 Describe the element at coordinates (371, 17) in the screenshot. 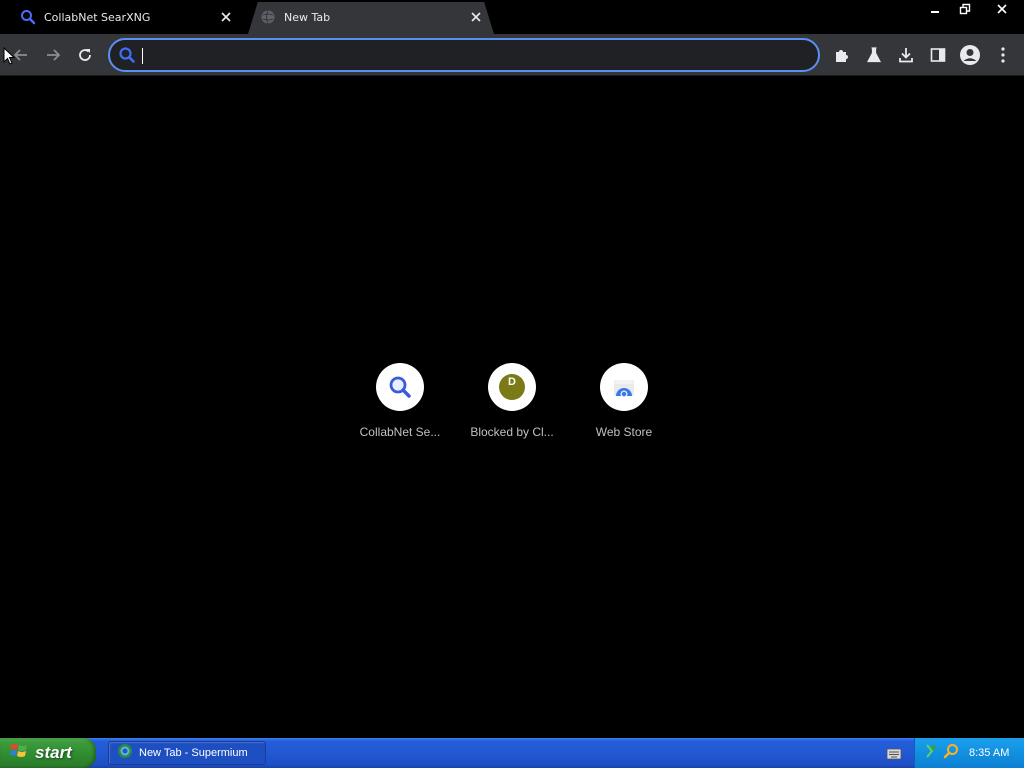

I see `tab-new-tab: New Tab` at that location.